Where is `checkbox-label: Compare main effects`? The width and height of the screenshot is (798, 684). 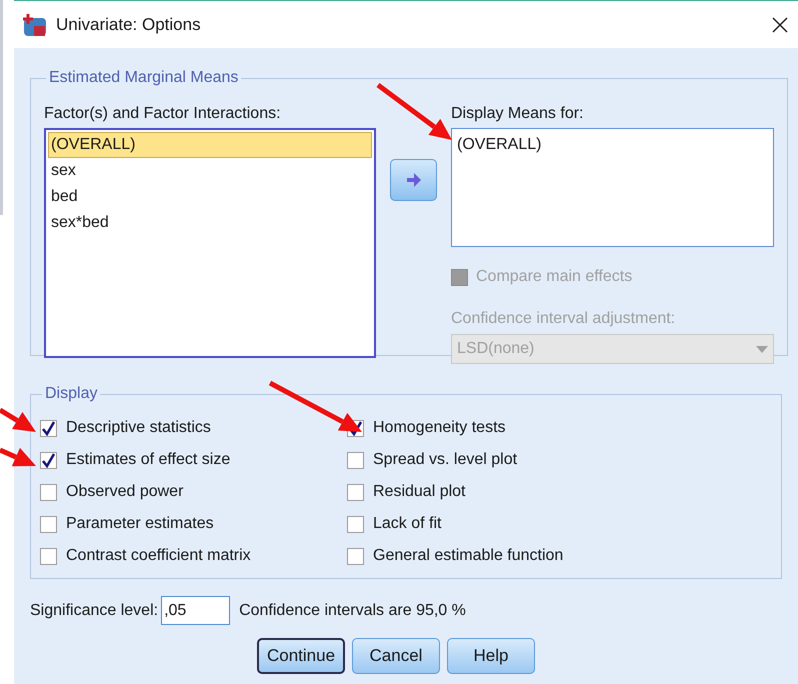
checkbox-label: Compare main effects is located at coordinates (554, 277).